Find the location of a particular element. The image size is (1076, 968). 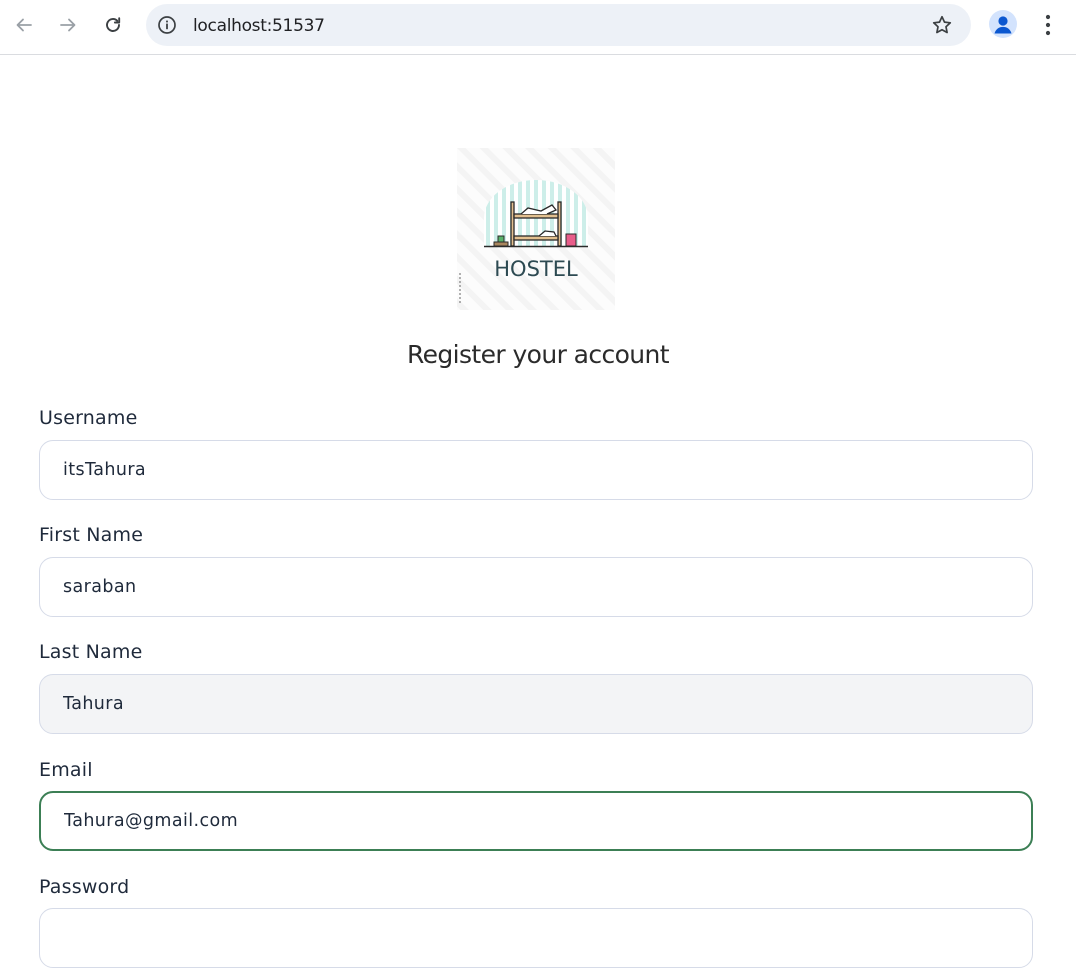

browser-toolbar: localhost:51537 is located at coordinates (538, 27).